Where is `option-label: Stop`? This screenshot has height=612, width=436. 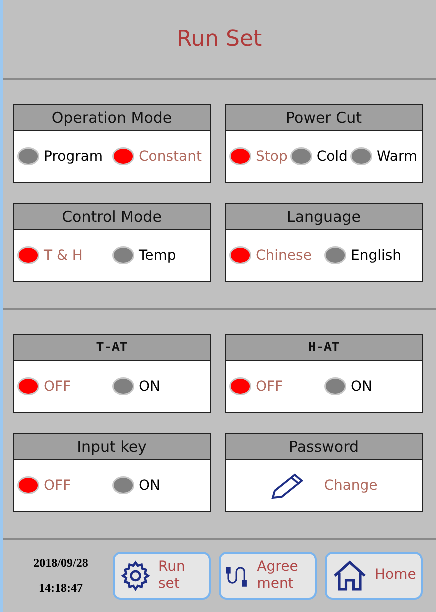 option-label: Stop is located at coordinates (272, 156).